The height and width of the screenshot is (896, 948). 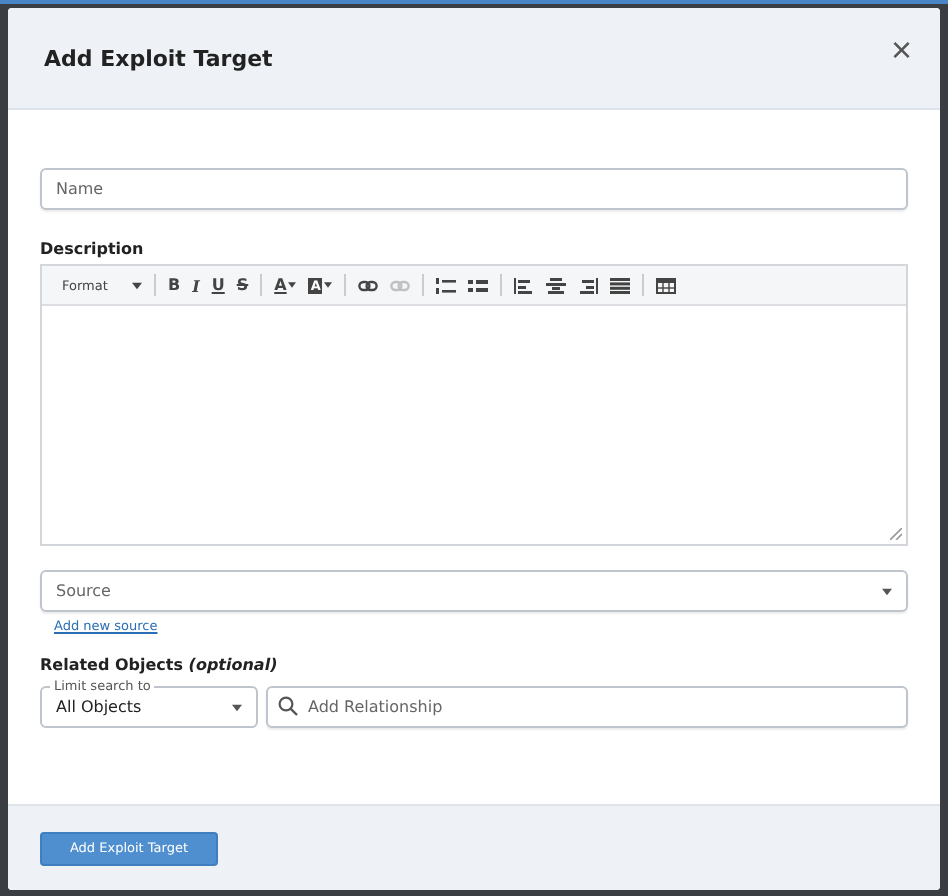 What do you see at coordinates (474, 591) in the screenshot?
I see `source-dropdown: Source` at bounding box center [474, 591].